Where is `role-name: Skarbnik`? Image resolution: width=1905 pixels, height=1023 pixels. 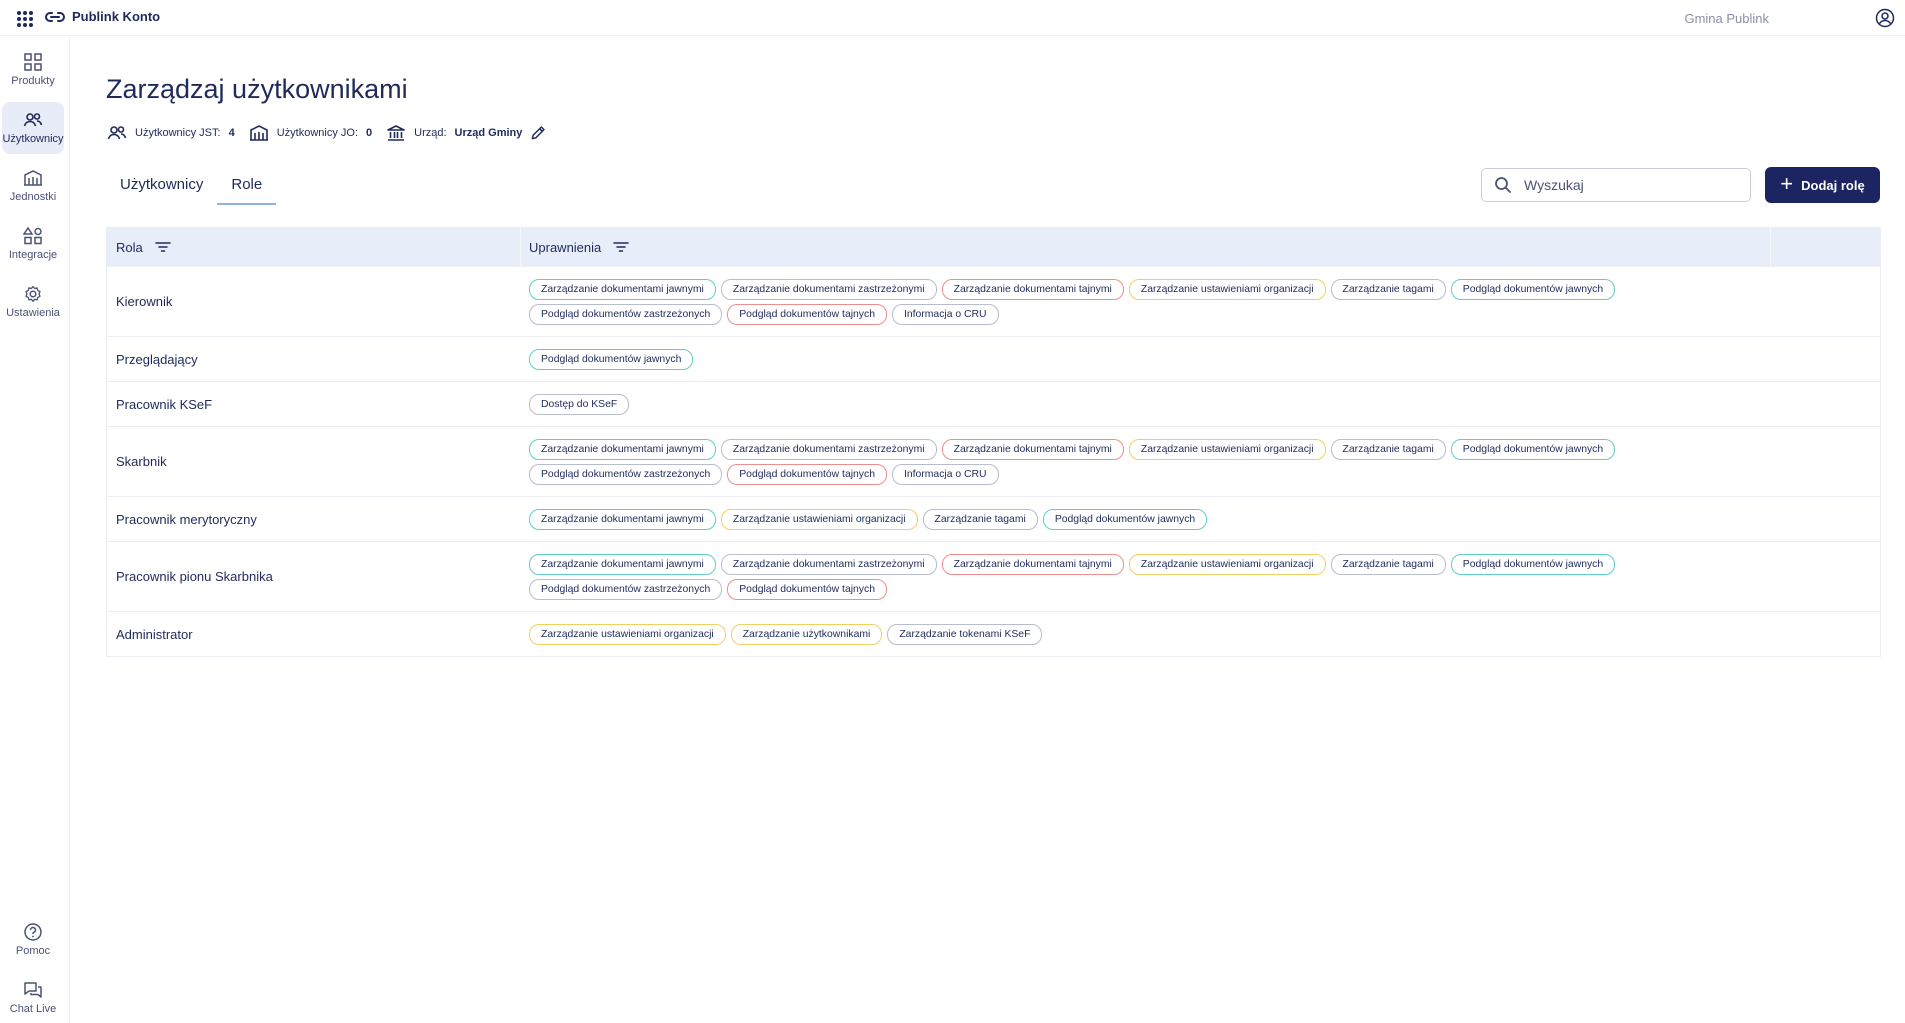 role-name: Skarbnik is located at coordinates (141, 461).